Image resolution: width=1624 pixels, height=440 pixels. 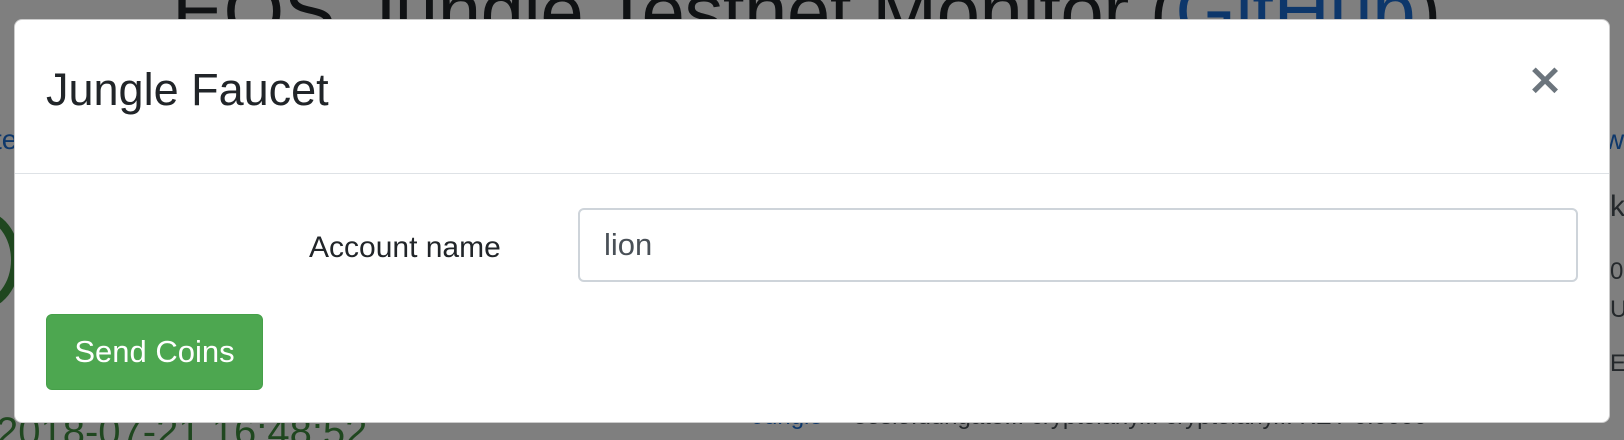 What do you see at coordinates (187, 89) in the screenshot?
I see `modal-title: Jungle Faucet` at bounding box center [187, 89].